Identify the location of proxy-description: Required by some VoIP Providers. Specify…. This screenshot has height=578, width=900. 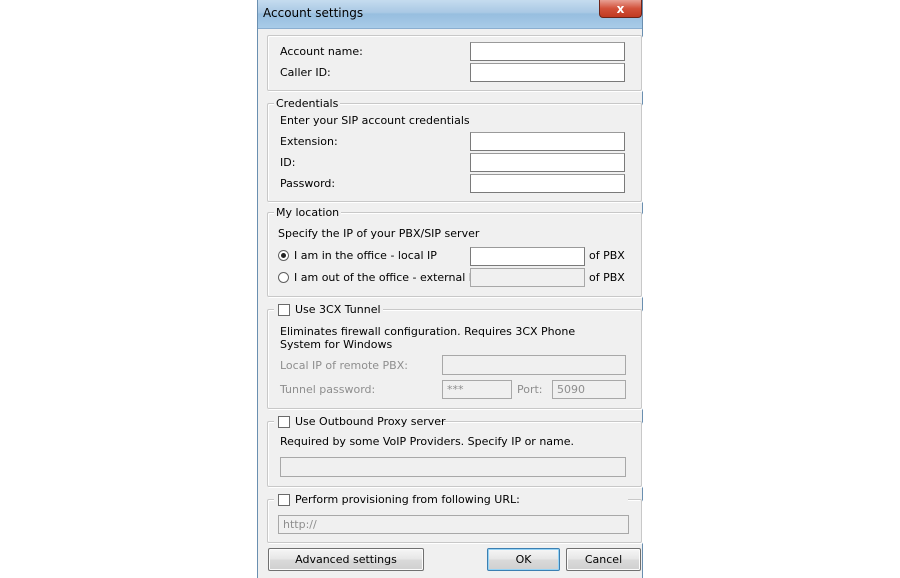
(427, 441).